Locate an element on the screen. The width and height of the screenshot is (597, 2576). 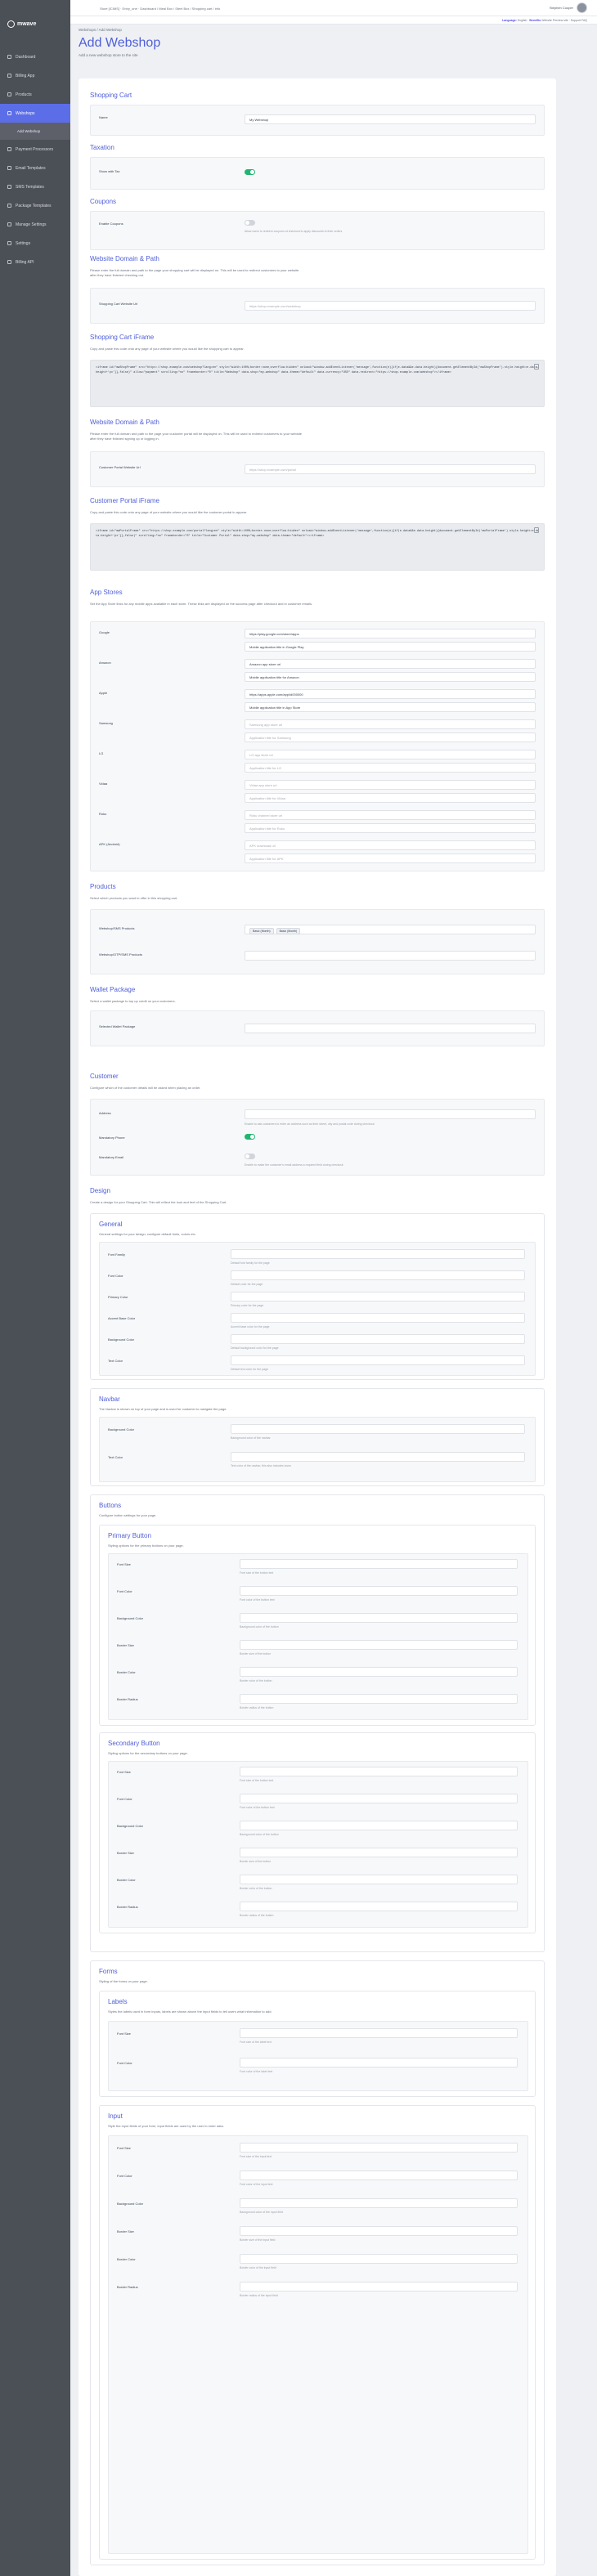
sidebar-item-sms-templates: SMS Templates is located at coordinates (35, 187).